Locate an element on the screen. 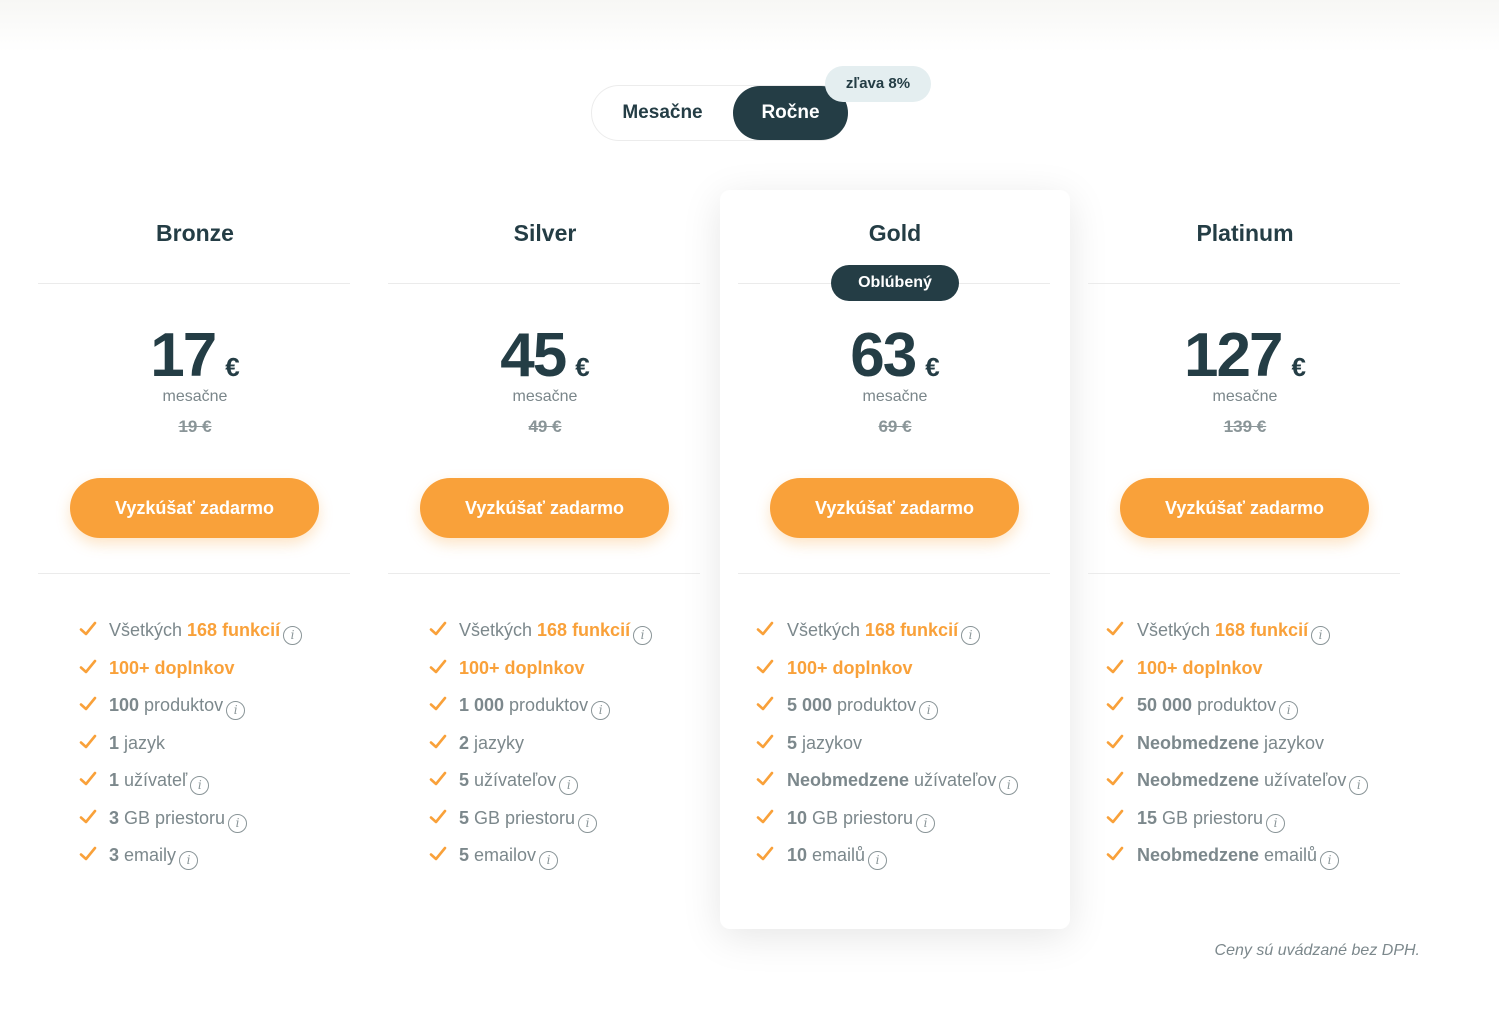  feature-text: 2 jazyky is located at coordinates (491, 743).